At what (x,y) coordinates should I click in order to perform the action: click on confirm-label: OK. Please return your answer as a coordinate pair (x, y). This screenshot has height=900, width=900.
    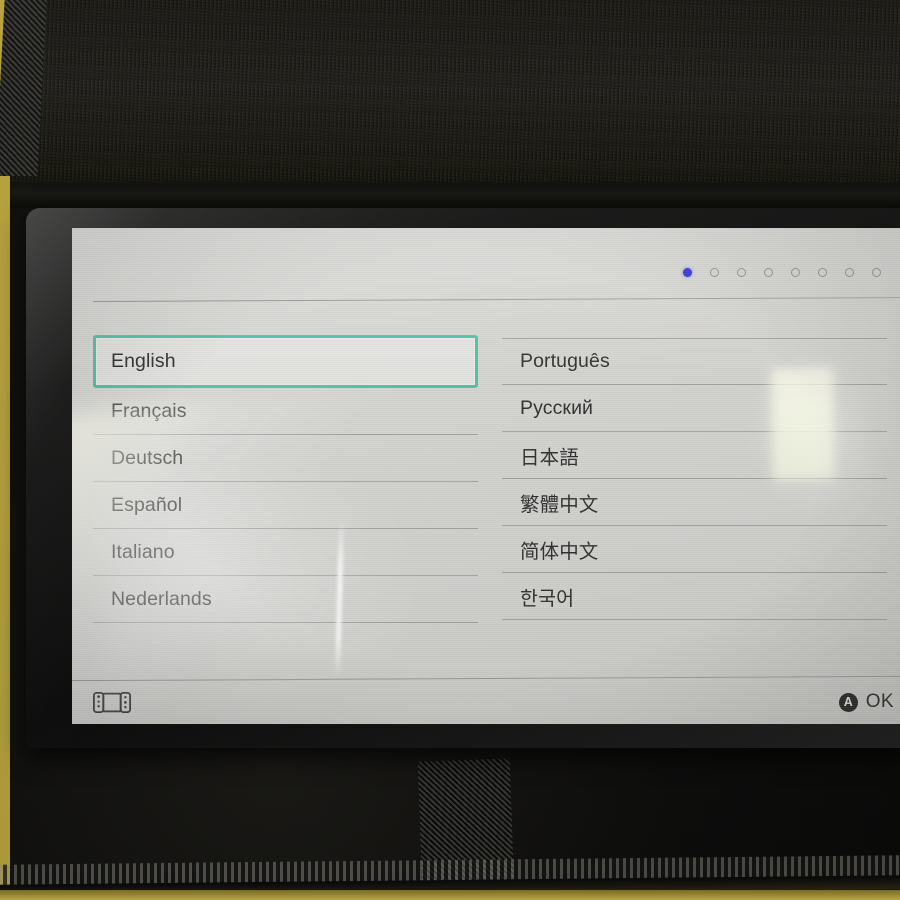
    Looking at the image, I should click on (879, 701).